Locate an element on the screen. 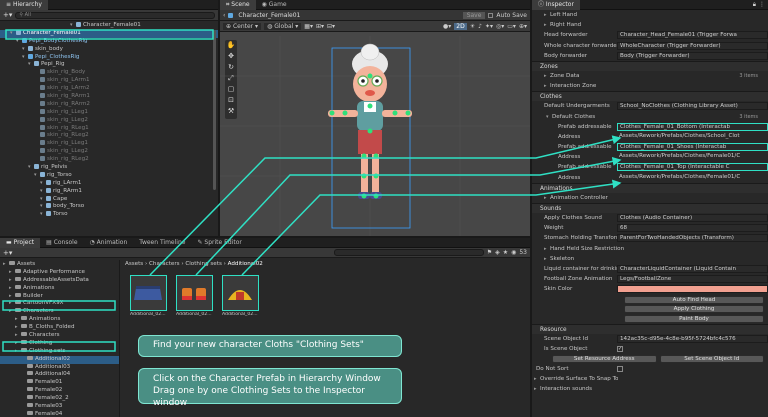  mode-2d-toggle: 2D is located at coordinates (460, 26).